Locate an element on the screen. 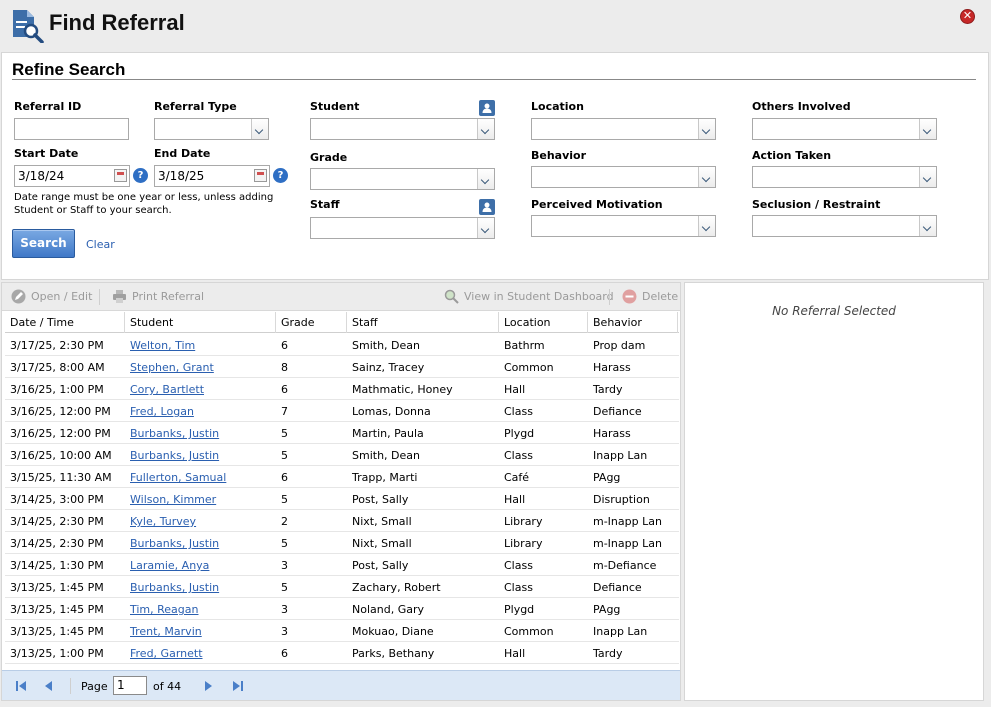 This screenshot has width=991, height=707. student-link: Welton, Tim is located at coordinates (160, 345).